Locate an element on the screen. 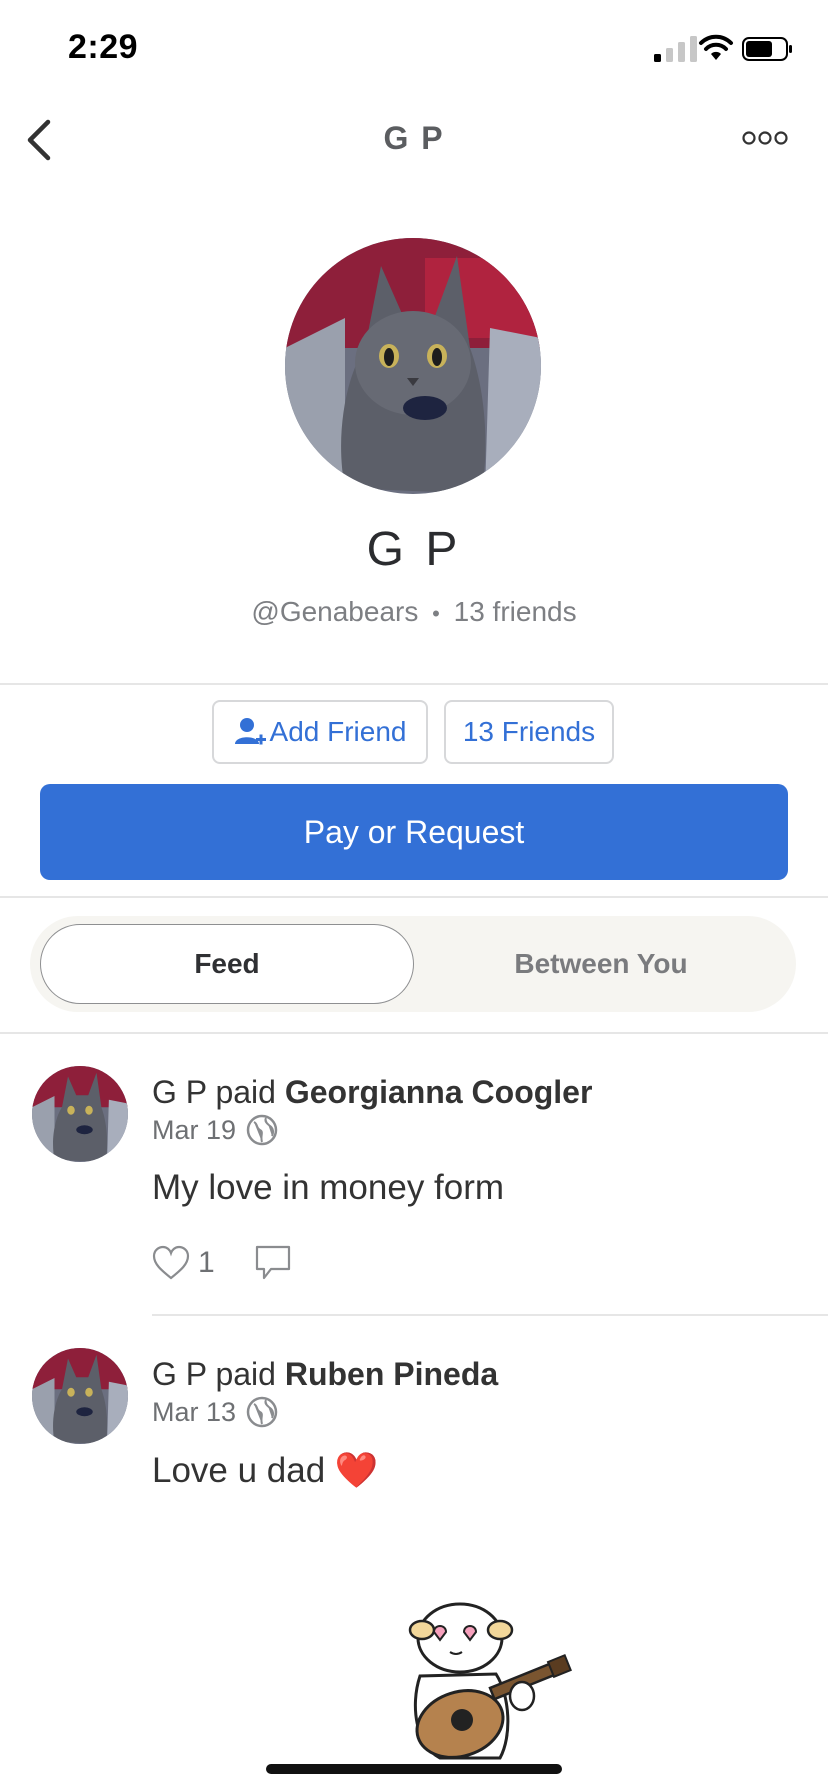  post-date: Mar 19 is located at coordinates (215, 1130).